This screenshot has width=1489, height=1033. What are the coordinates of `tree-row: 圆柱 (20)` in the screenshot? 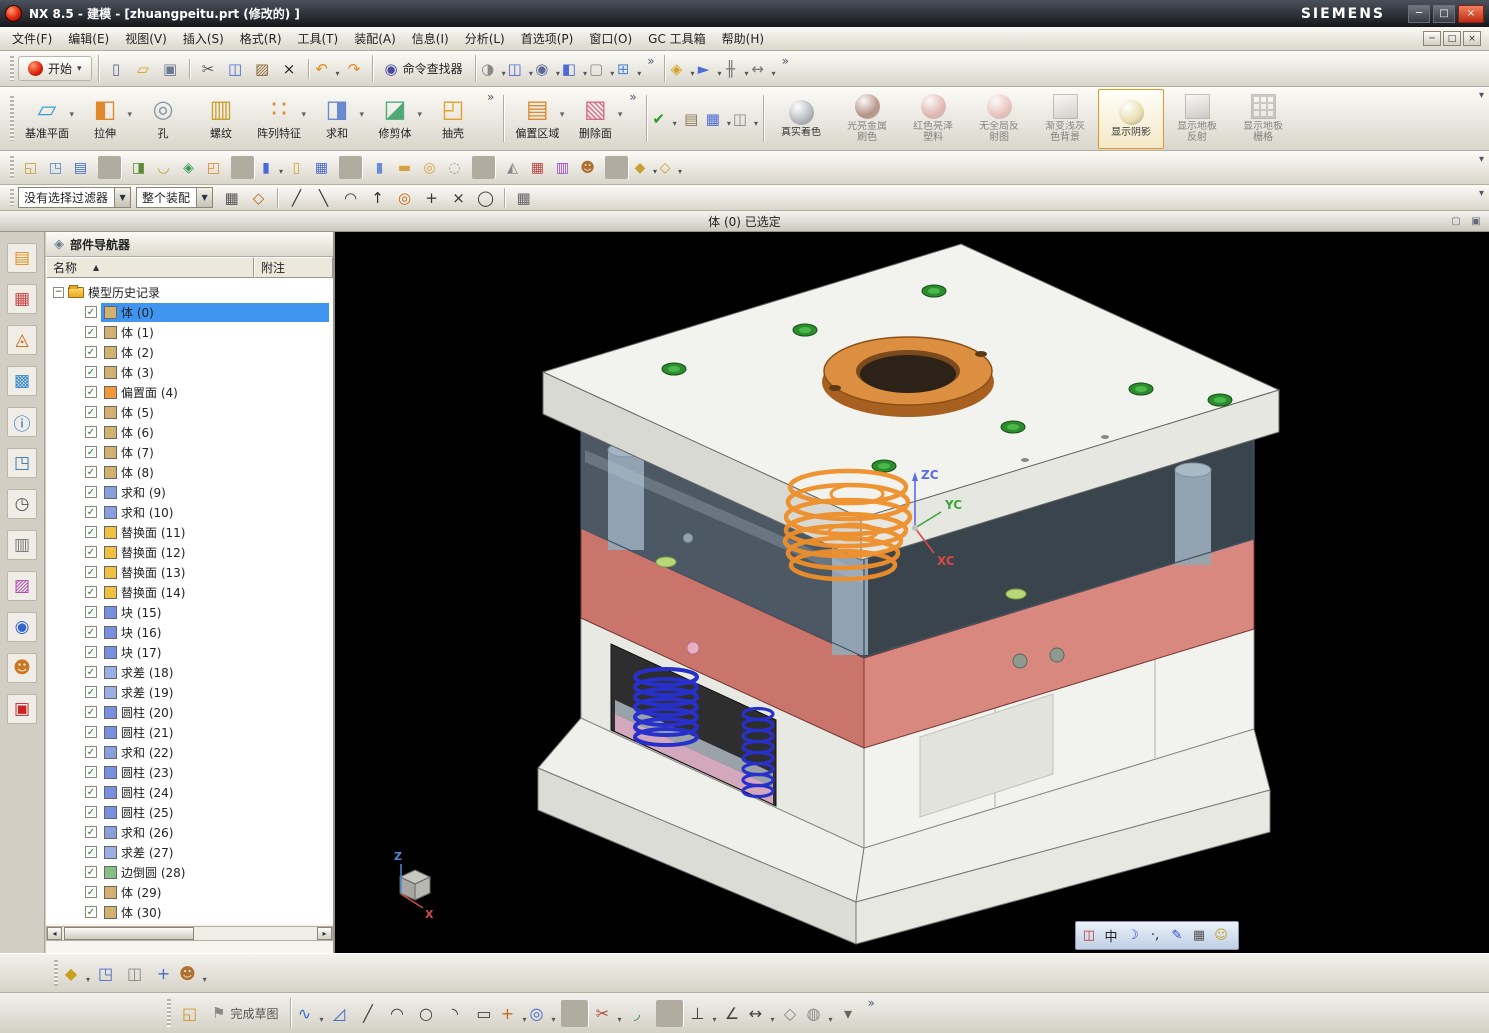 It's located at (189, 712).